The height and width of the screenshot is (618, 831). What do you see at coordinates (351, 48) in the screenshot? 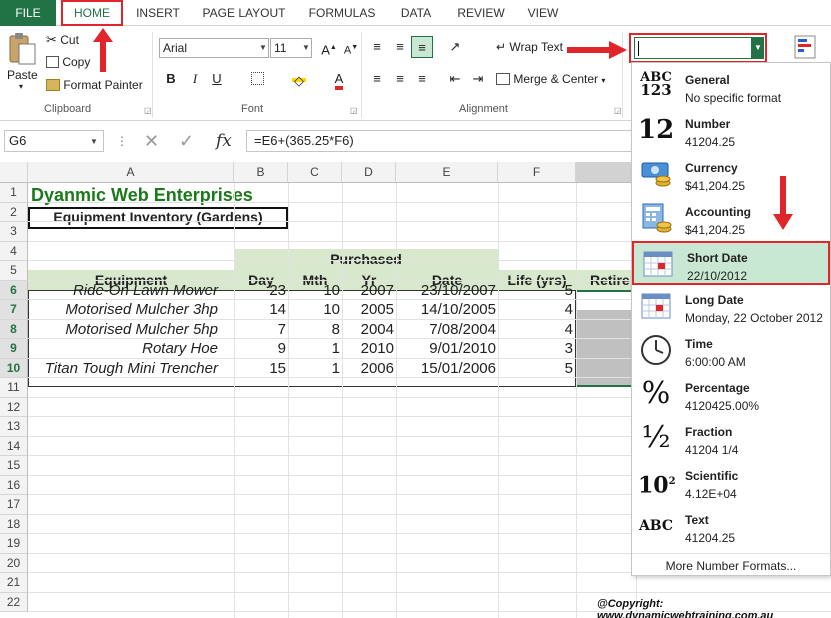
I see `decrease-font-icon: A▼` at bounding box center [351, 48].